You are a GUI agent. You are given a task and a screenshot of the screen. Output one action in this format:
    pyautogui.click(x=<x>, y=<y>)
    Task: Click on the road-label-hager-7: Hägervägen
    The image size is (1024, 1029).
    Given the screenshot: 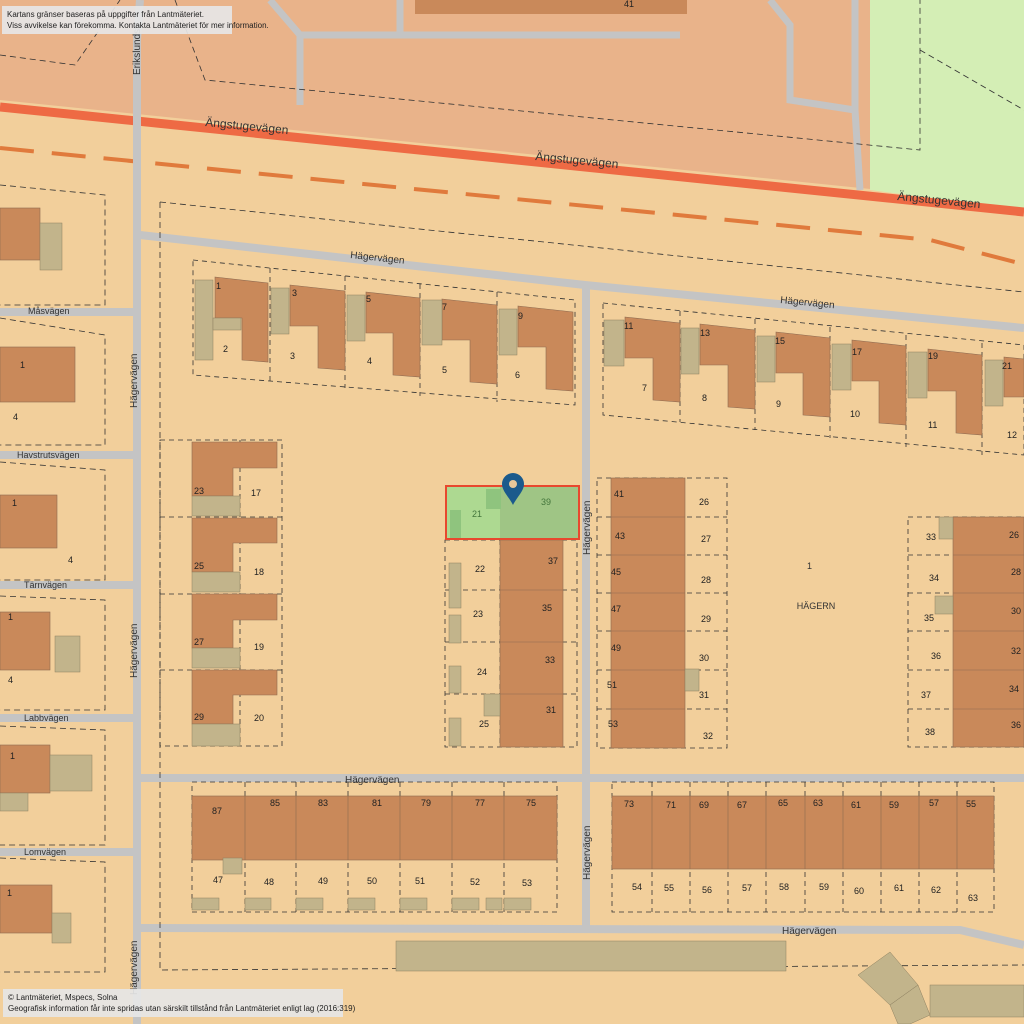 What is the action you would take?
    pyautogui.click(x=134, y=381)
    